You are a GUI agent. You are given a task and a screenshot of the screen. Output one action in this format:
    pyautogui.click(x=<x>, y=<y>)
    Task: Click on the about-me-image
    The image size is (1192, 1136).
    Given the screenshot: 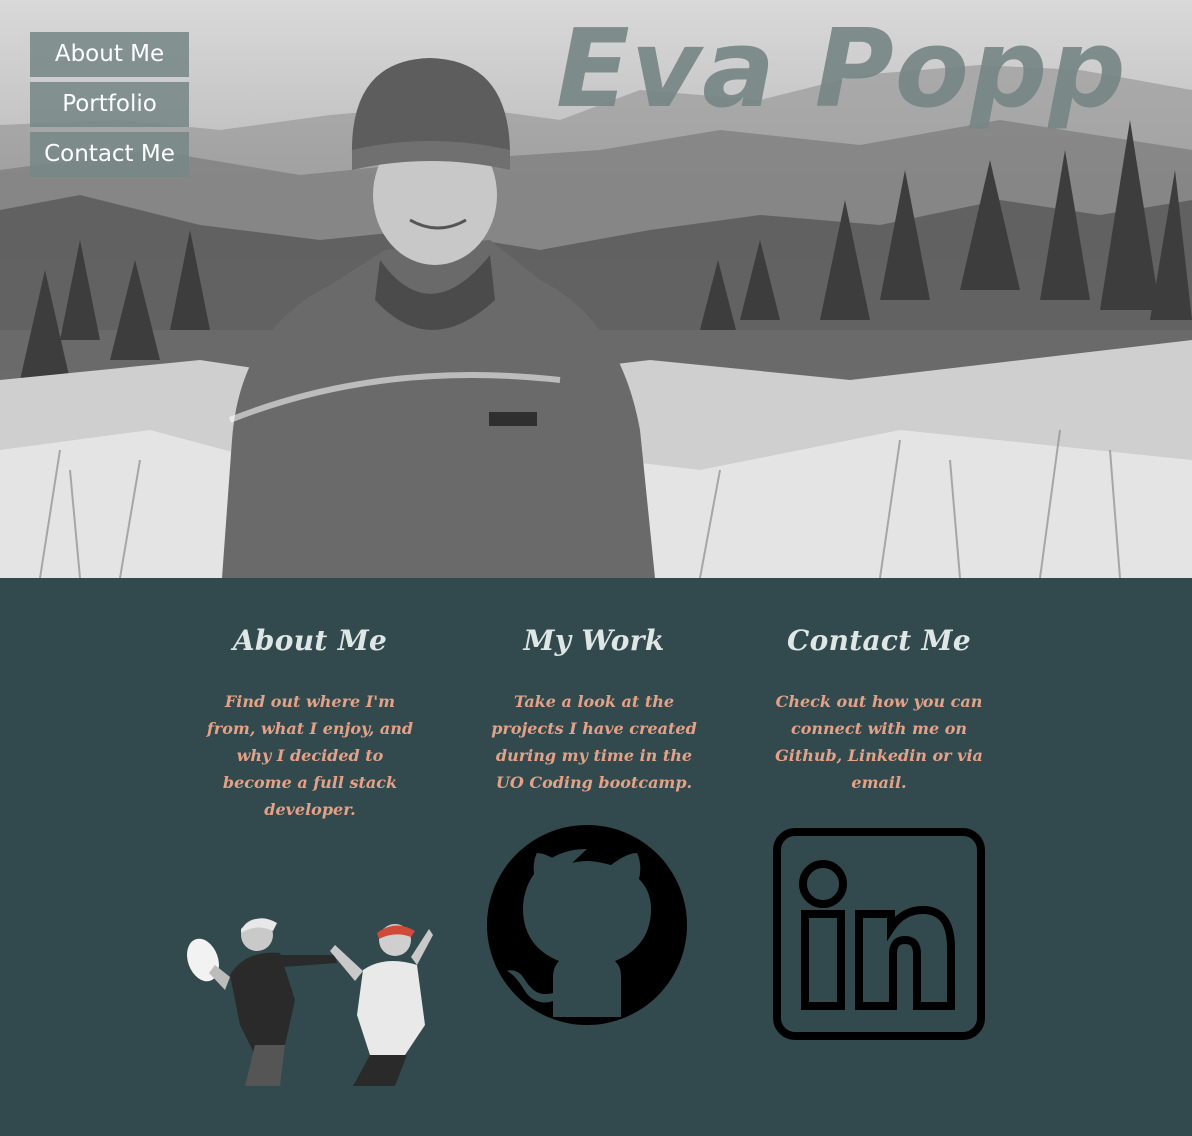 What is the action you would take?
    pyautogui.click(x=311, y=995)
    